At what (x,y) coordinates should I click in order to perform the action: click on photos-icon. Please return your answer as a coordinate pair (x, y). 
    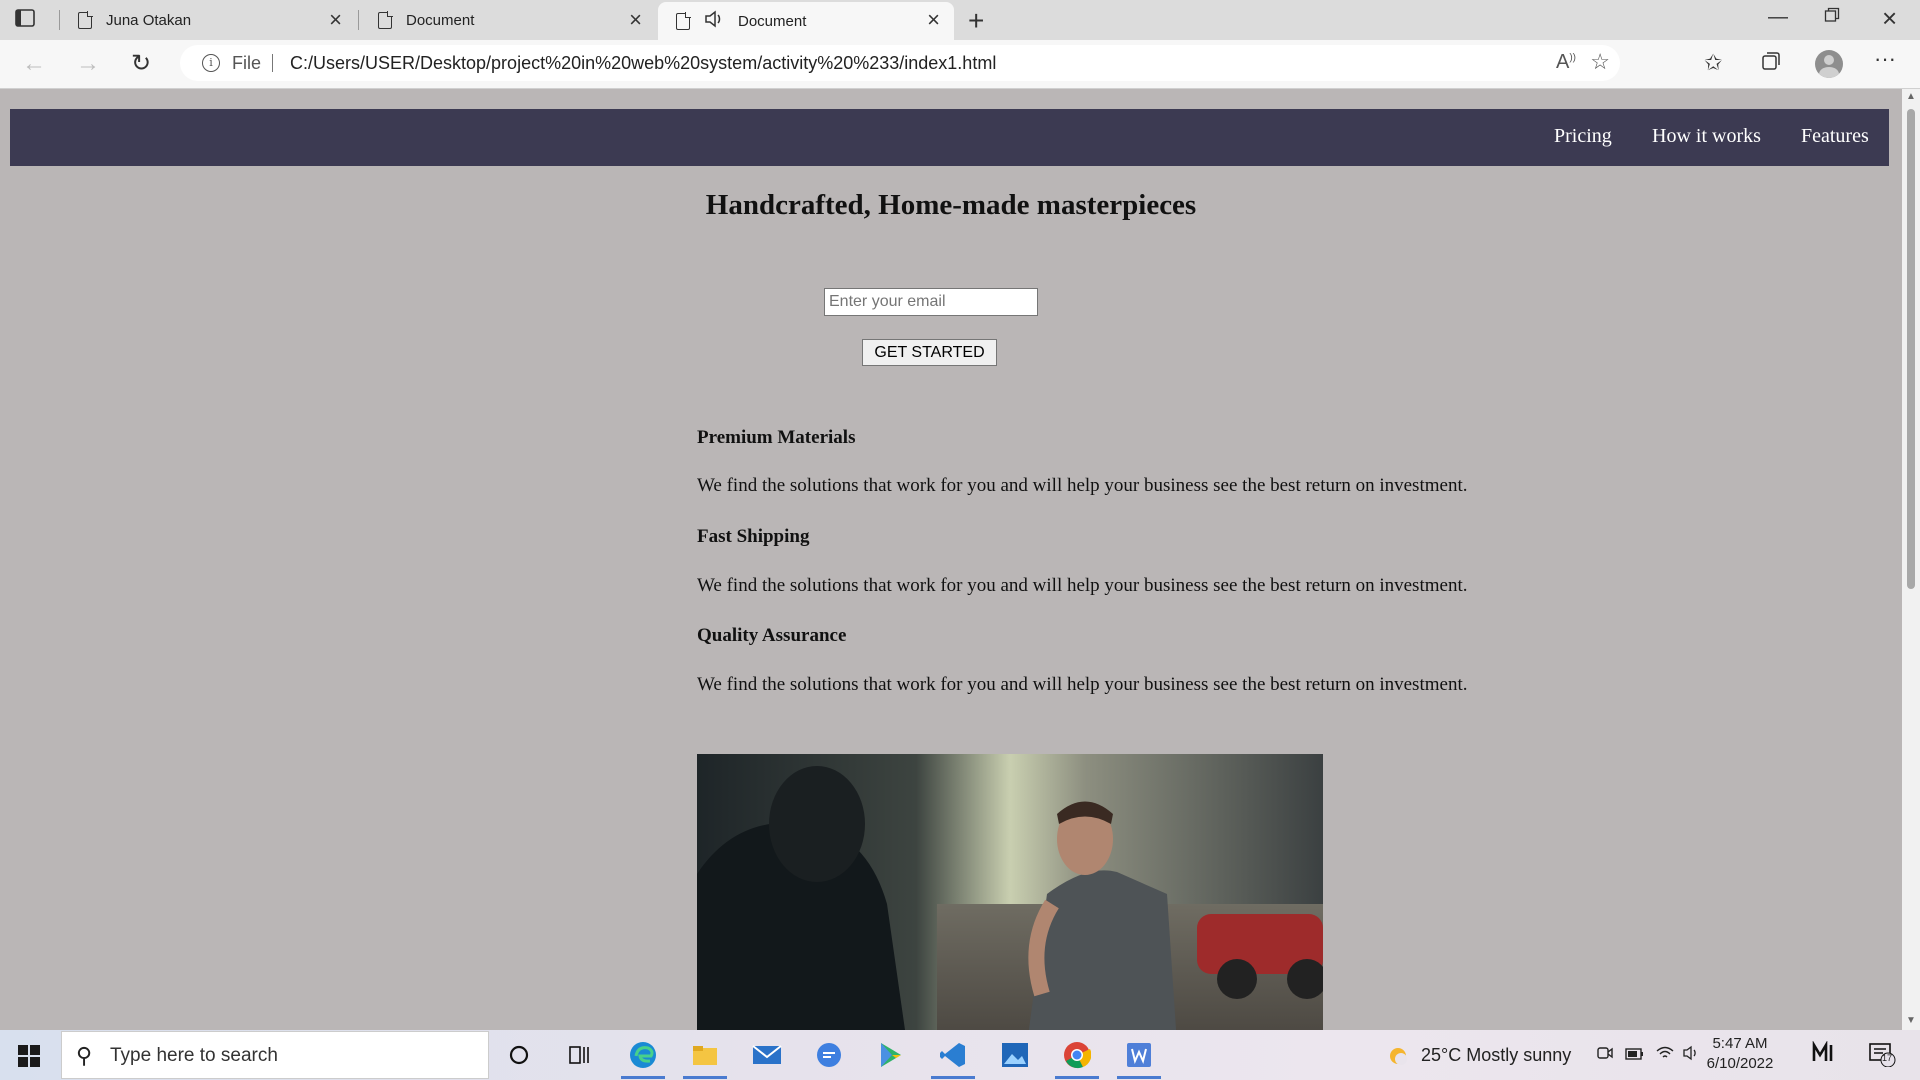
    Looking at the image, I should click on (1015, 1055).